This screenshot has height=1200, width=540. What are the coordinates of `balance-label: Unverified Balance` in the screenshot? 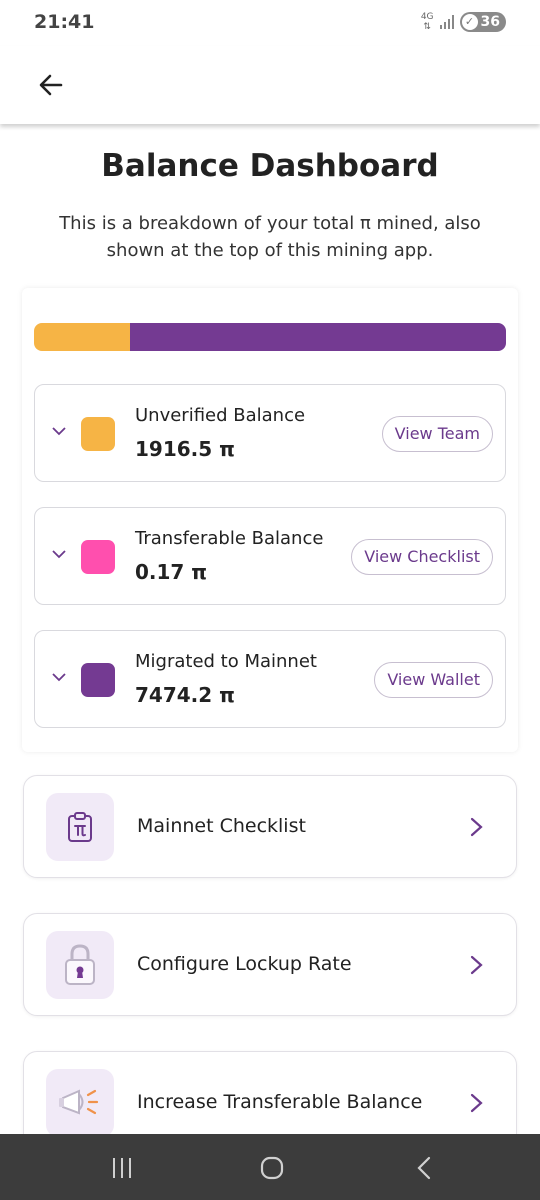 It's located at (220, 415).